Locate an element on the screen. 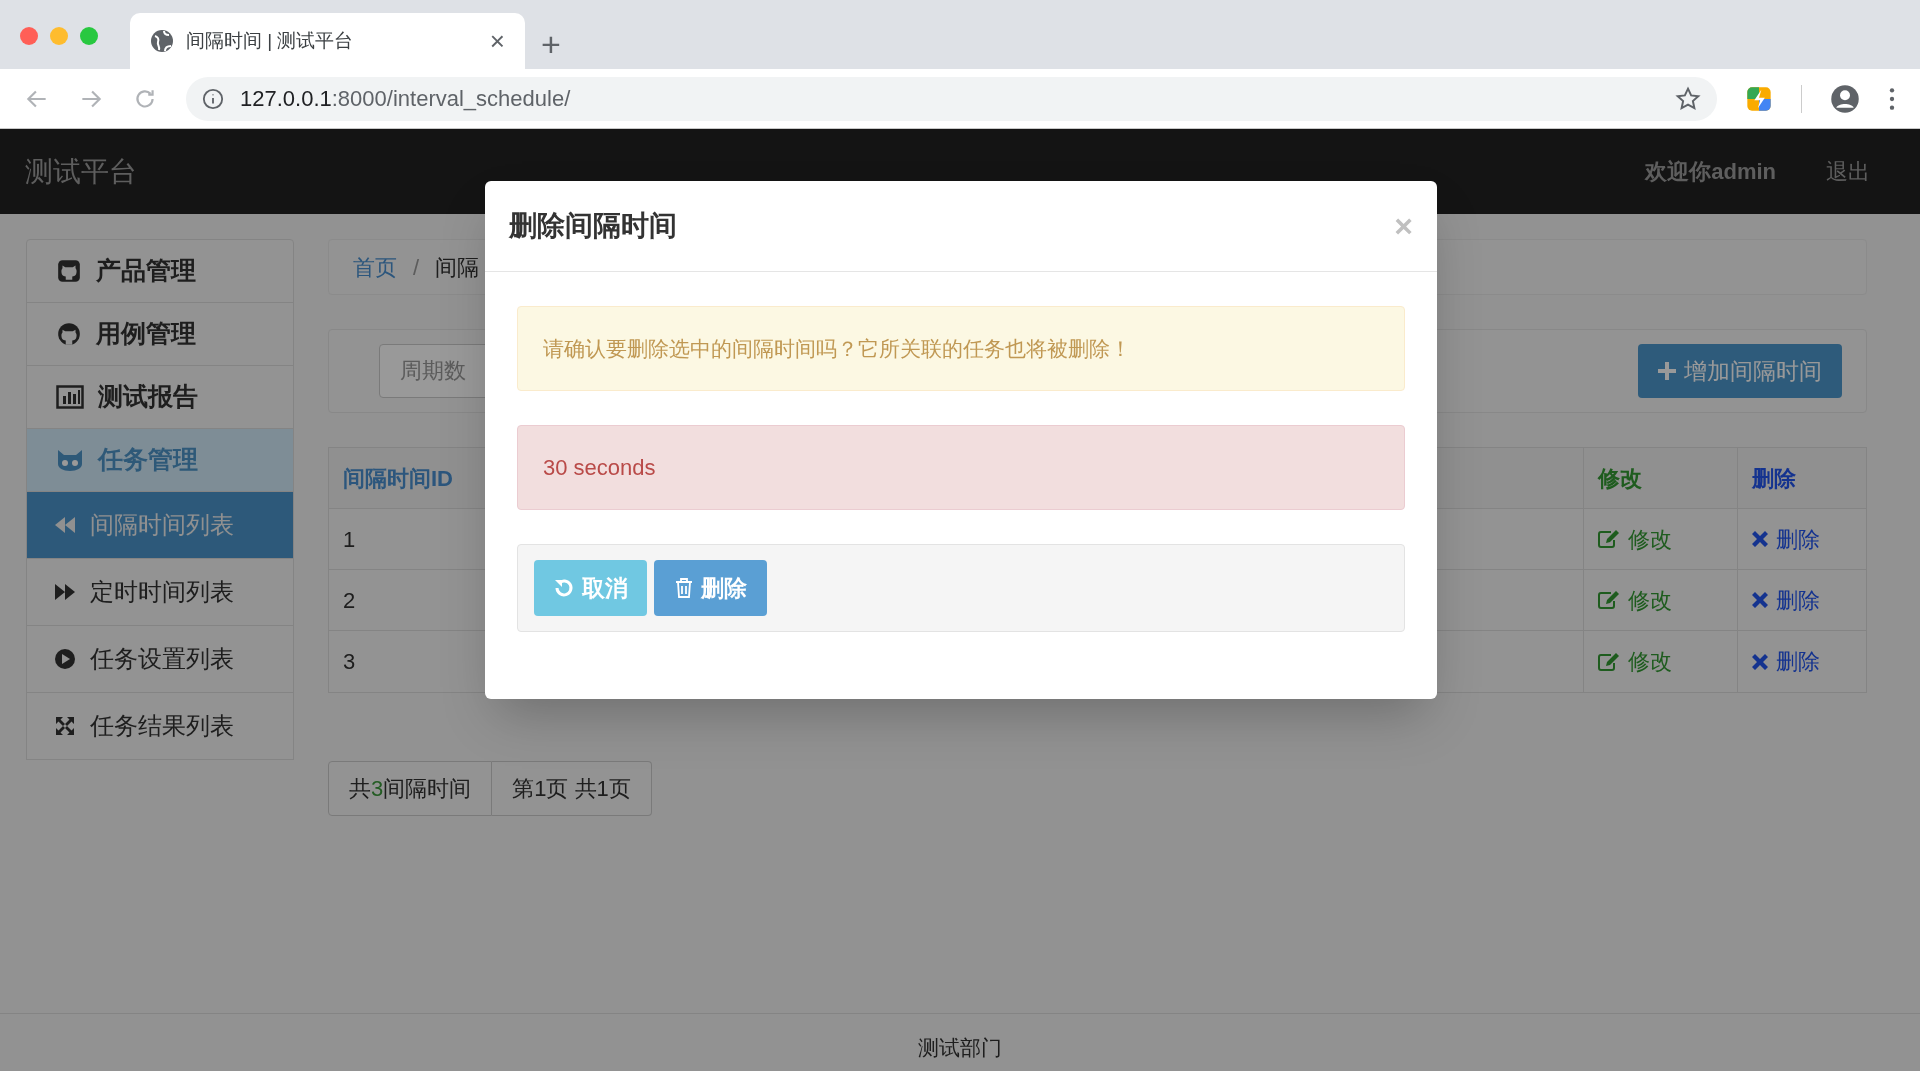  menu-dots-icon is located at coordinates (1892, 98).